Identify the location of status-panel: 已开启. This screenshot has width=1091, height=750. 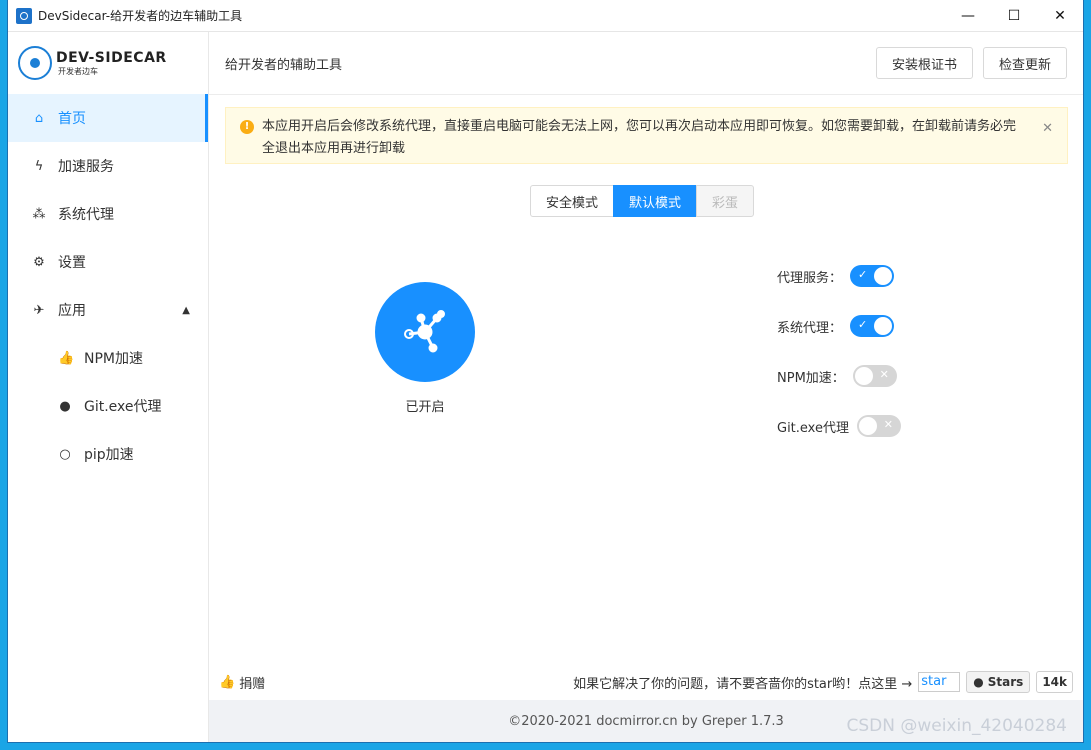
(425, 348).